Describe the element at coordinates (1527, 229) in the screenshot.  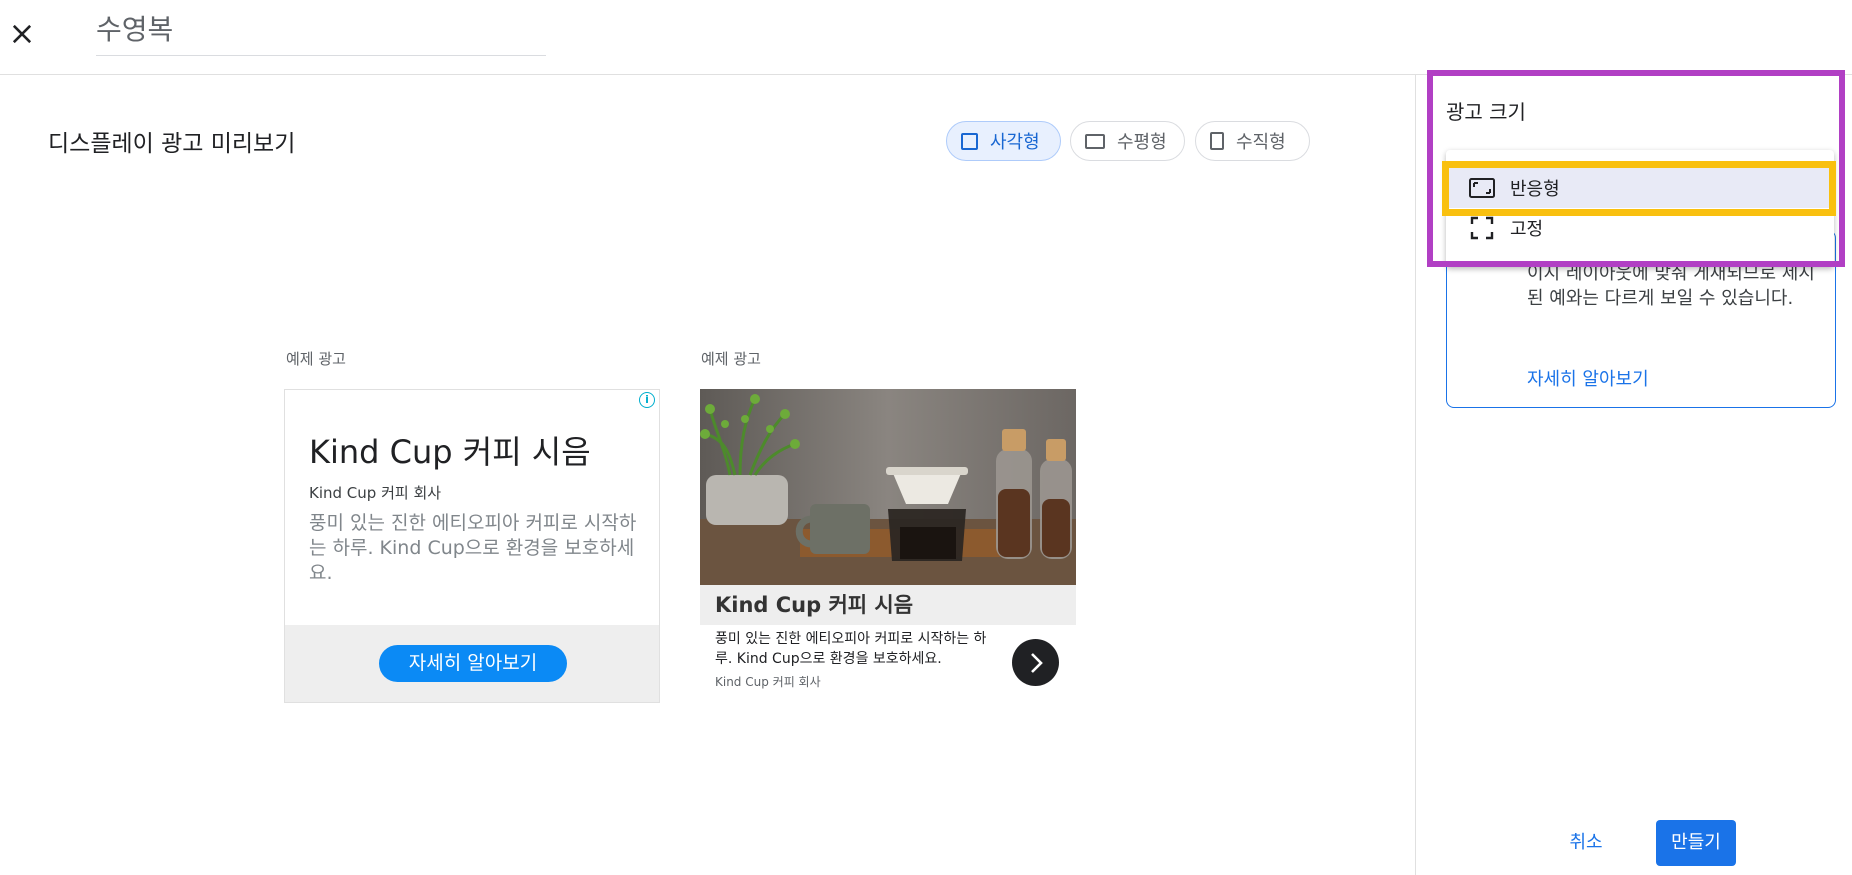
I see `dropdown-option-label: 고정` at that location.